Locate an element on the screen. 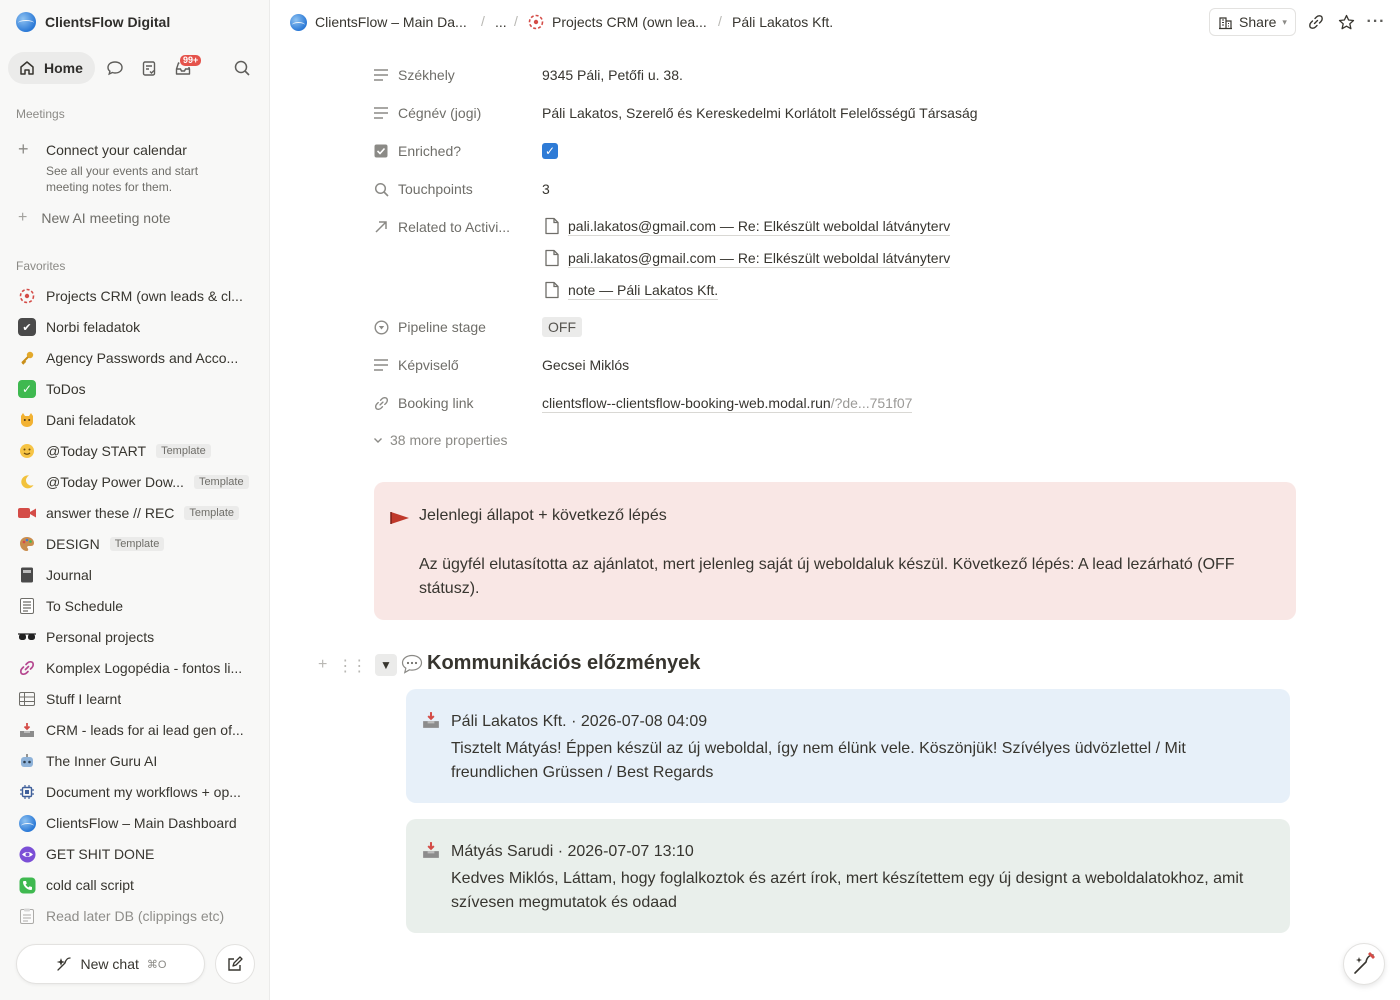 This screenshot has width=1400, height=1000. clipboard-icon is located at coordinates (27, 916).